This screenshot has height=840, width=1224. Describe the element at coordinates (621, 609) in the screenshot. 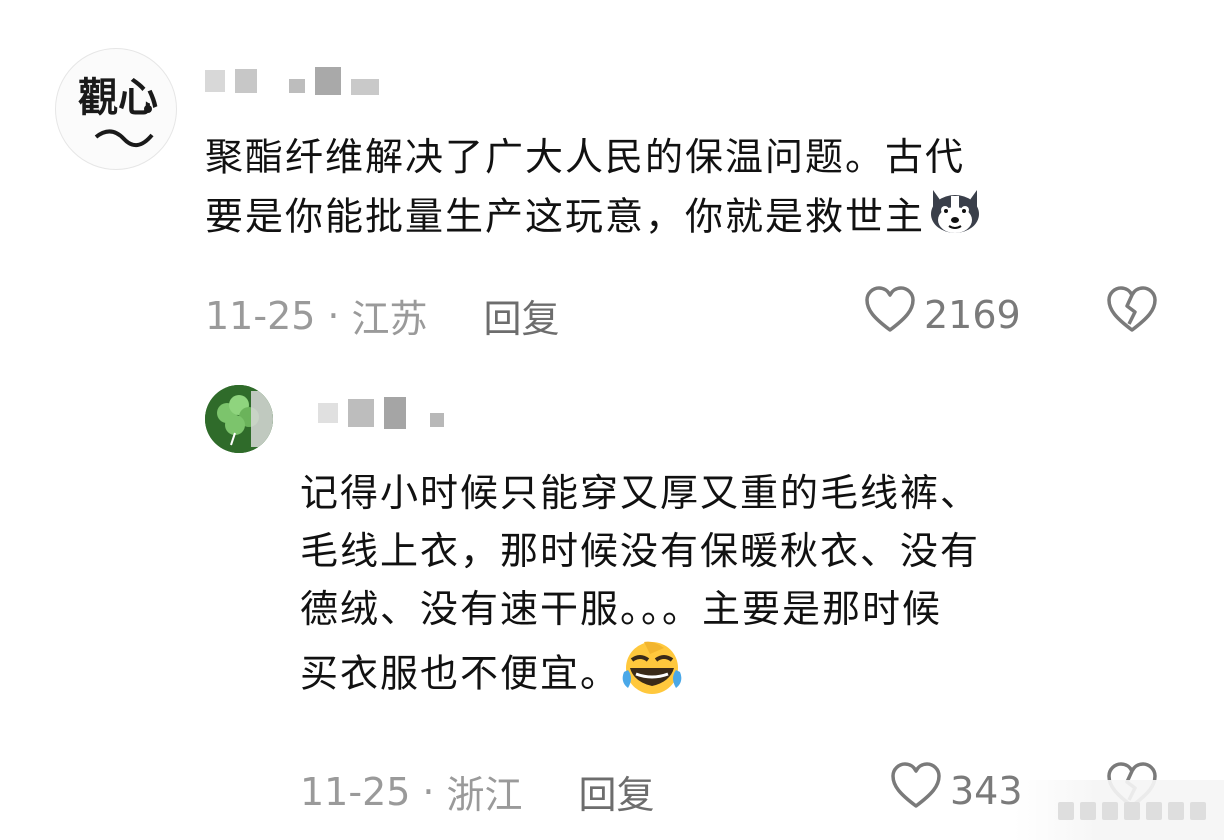

I see `comment-text-line: 德绒、没有速干服。。。主要是那时候` at that location.